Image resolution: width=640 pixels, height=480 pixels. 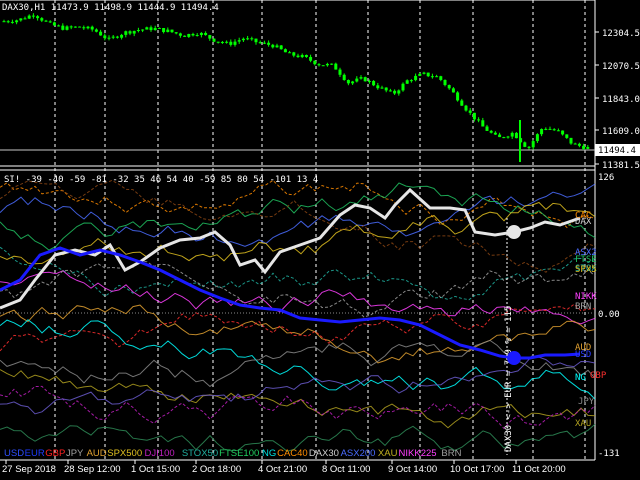 I want to click on indicator-right-label: BRN, so click(x=583, y=307).